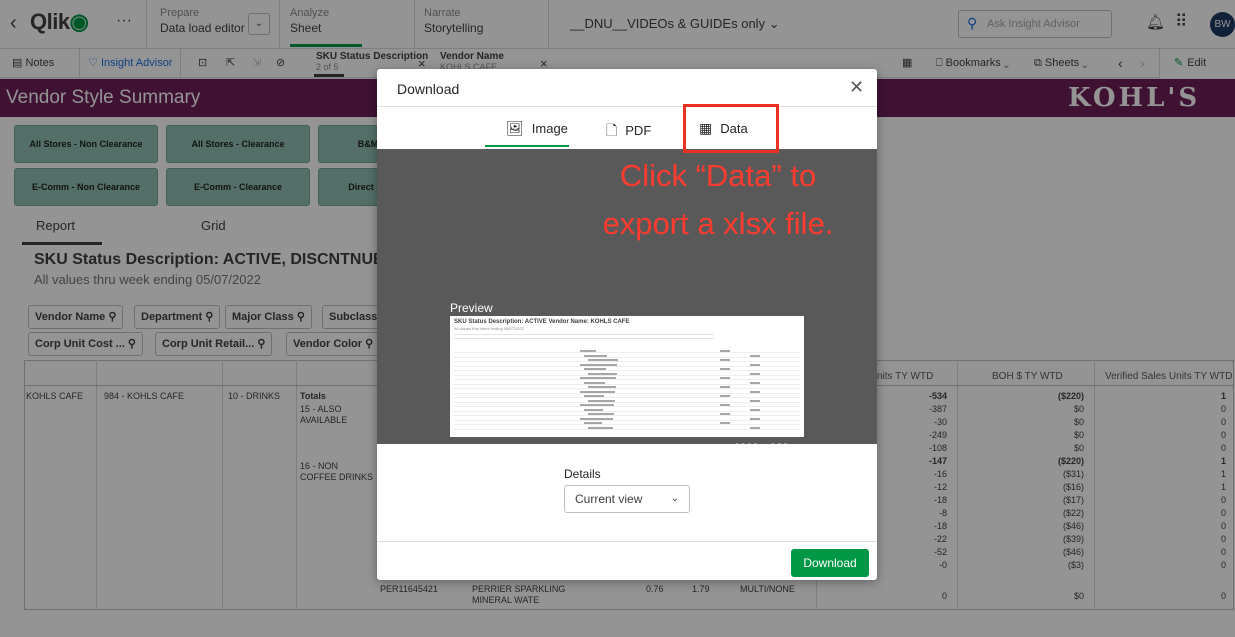 This screenshot has height=637, width=1235. I want to click on thumbnail-subtitle: All values thru week ending 05/07/2022, so click(489, 328).